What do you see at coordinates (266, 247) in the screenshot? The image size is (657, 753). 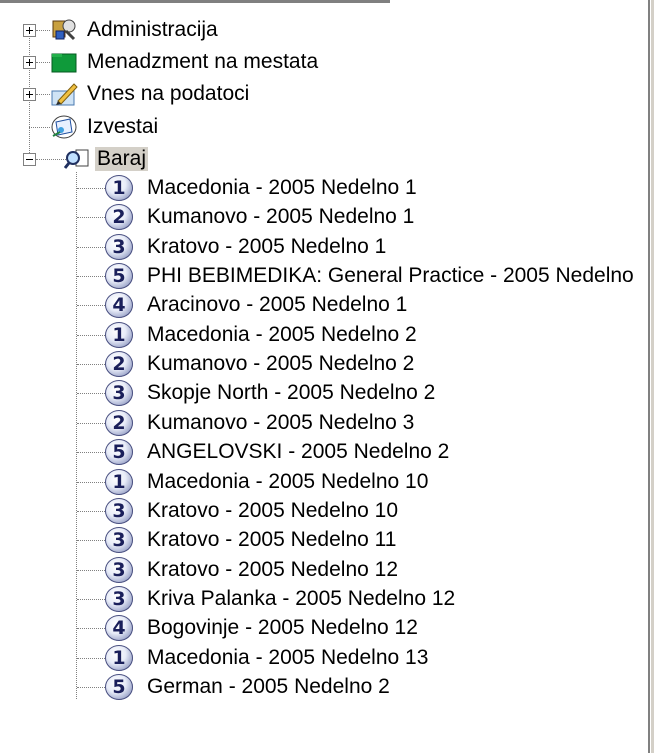 I see `tree-node-search-result: Kratovo - 2005 Nedelno 1` at bounding box center [266, 247].